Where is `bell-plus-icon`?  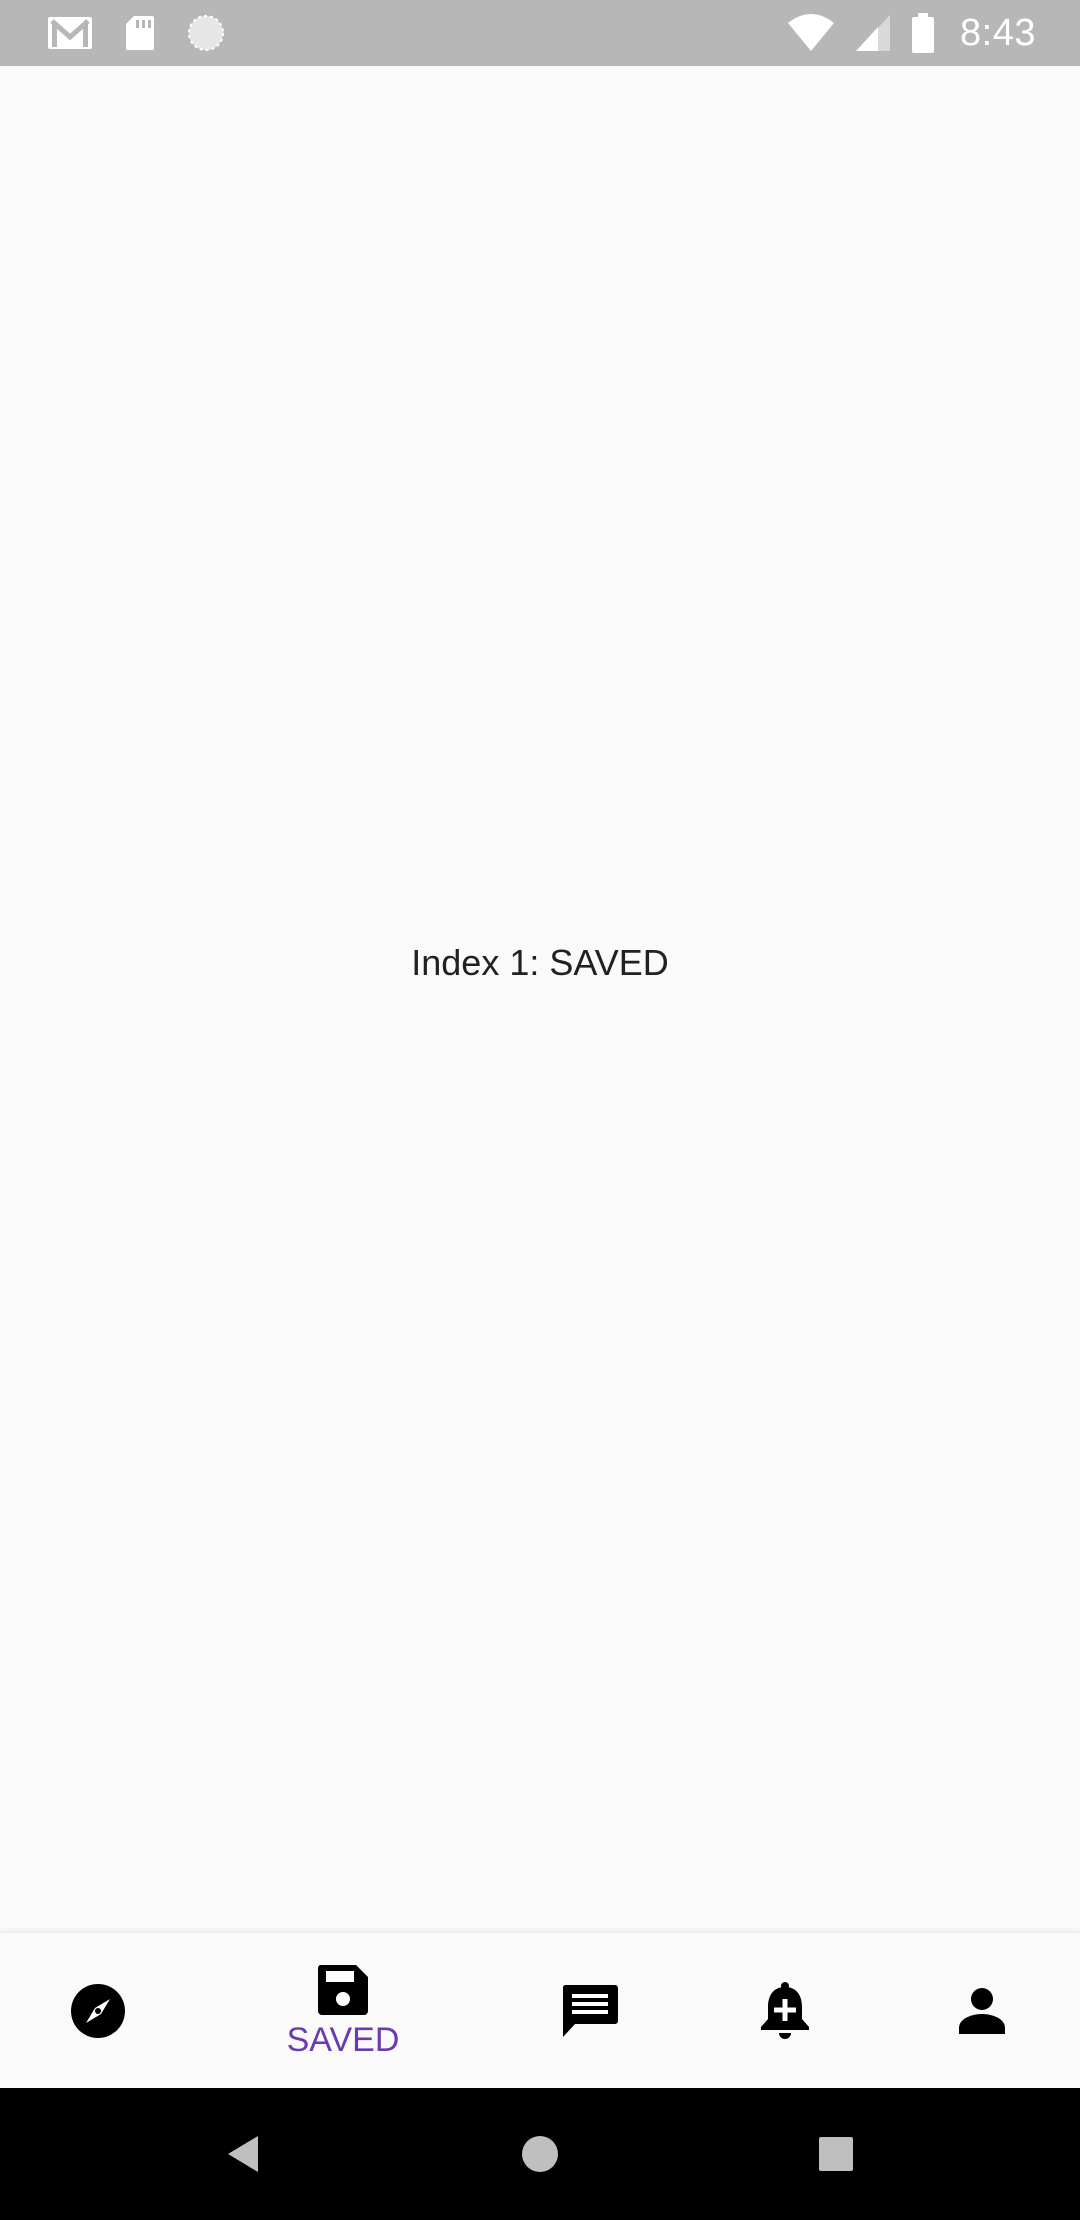 bell-plus-icon is located at coordinates (785, 2011).